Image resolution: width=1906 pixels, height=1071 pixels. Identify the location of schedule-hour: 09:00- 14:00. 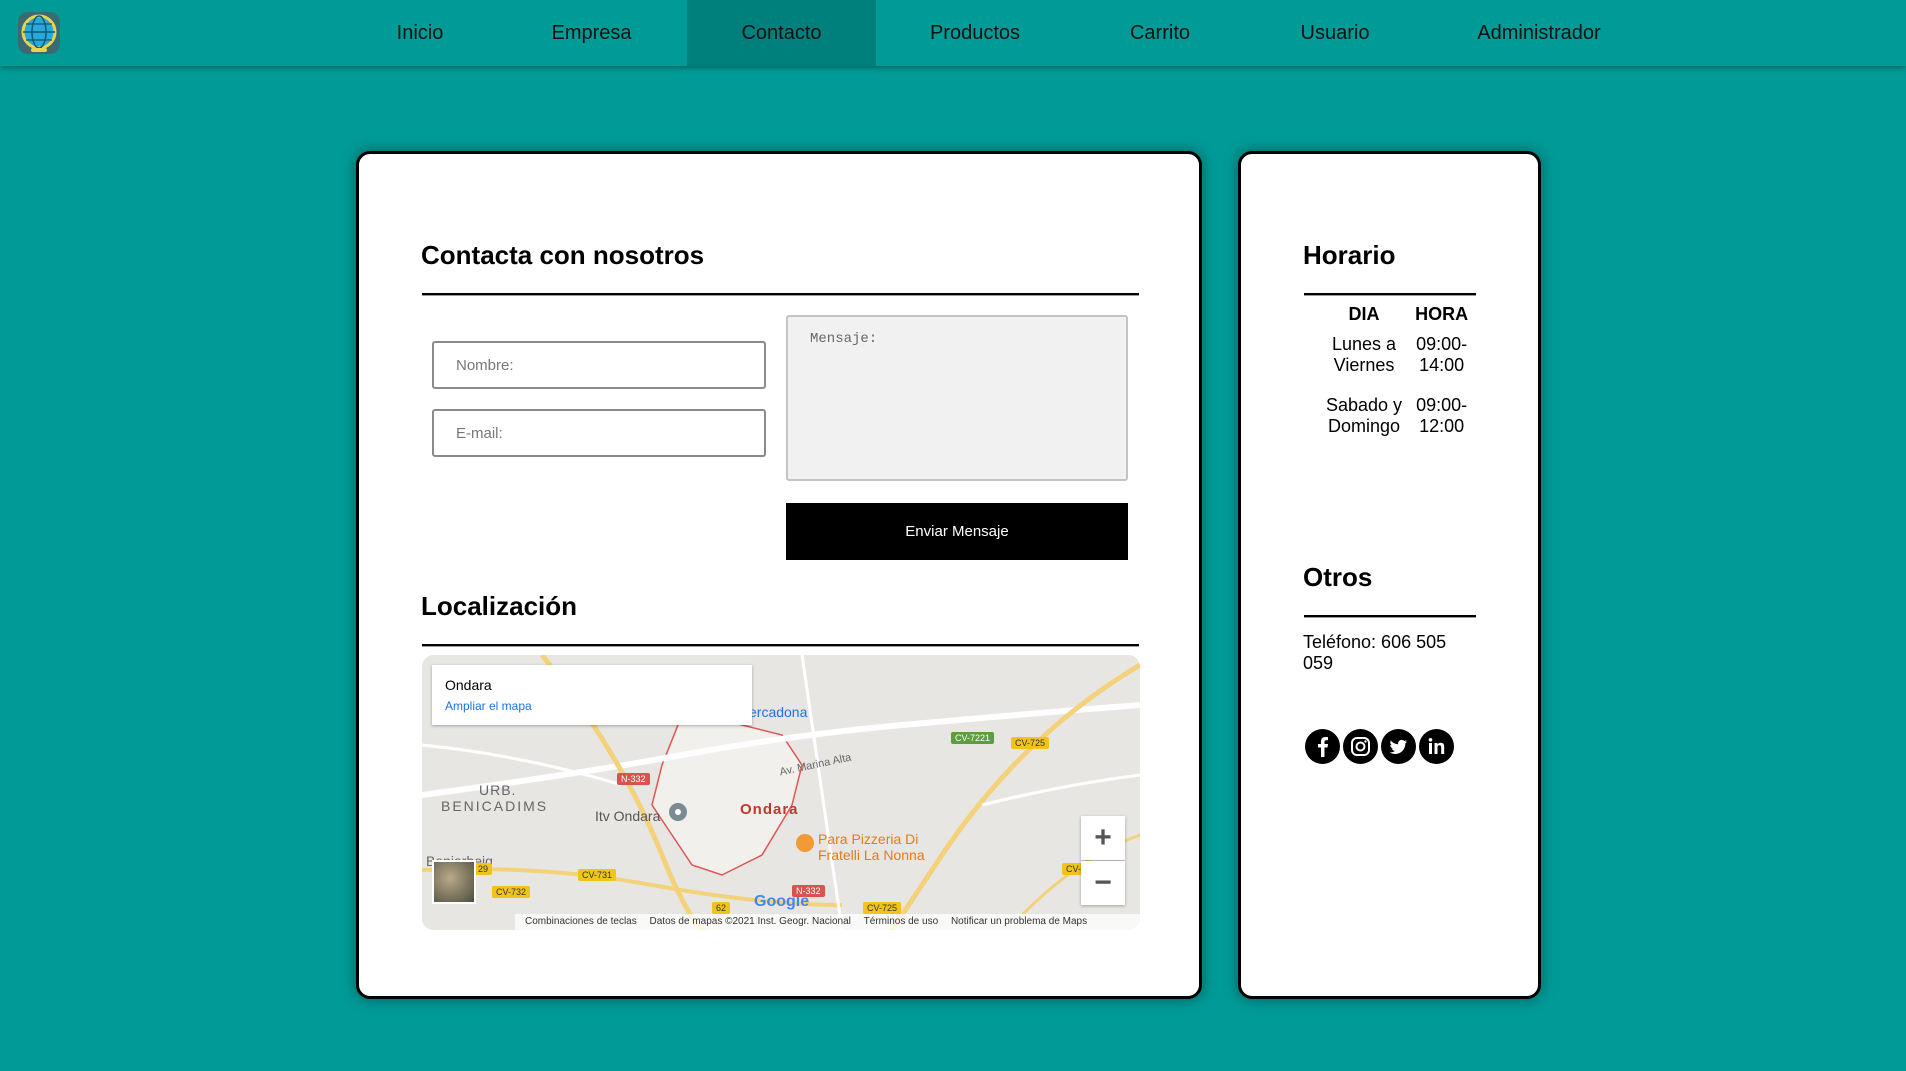
(1442, 354).